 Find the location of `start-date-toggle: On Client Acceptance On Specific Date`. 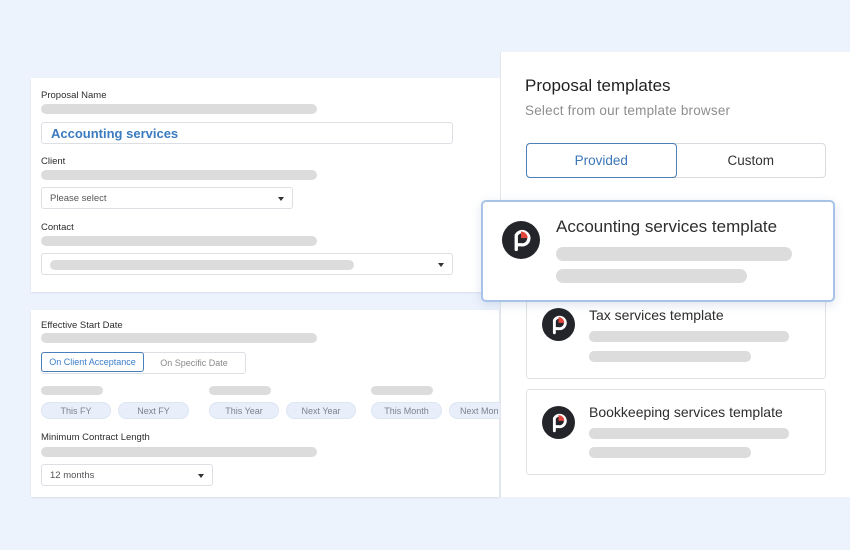

start-date-toggle: On Client Acceptance On Specific Date is located at coordinates (143, 363).